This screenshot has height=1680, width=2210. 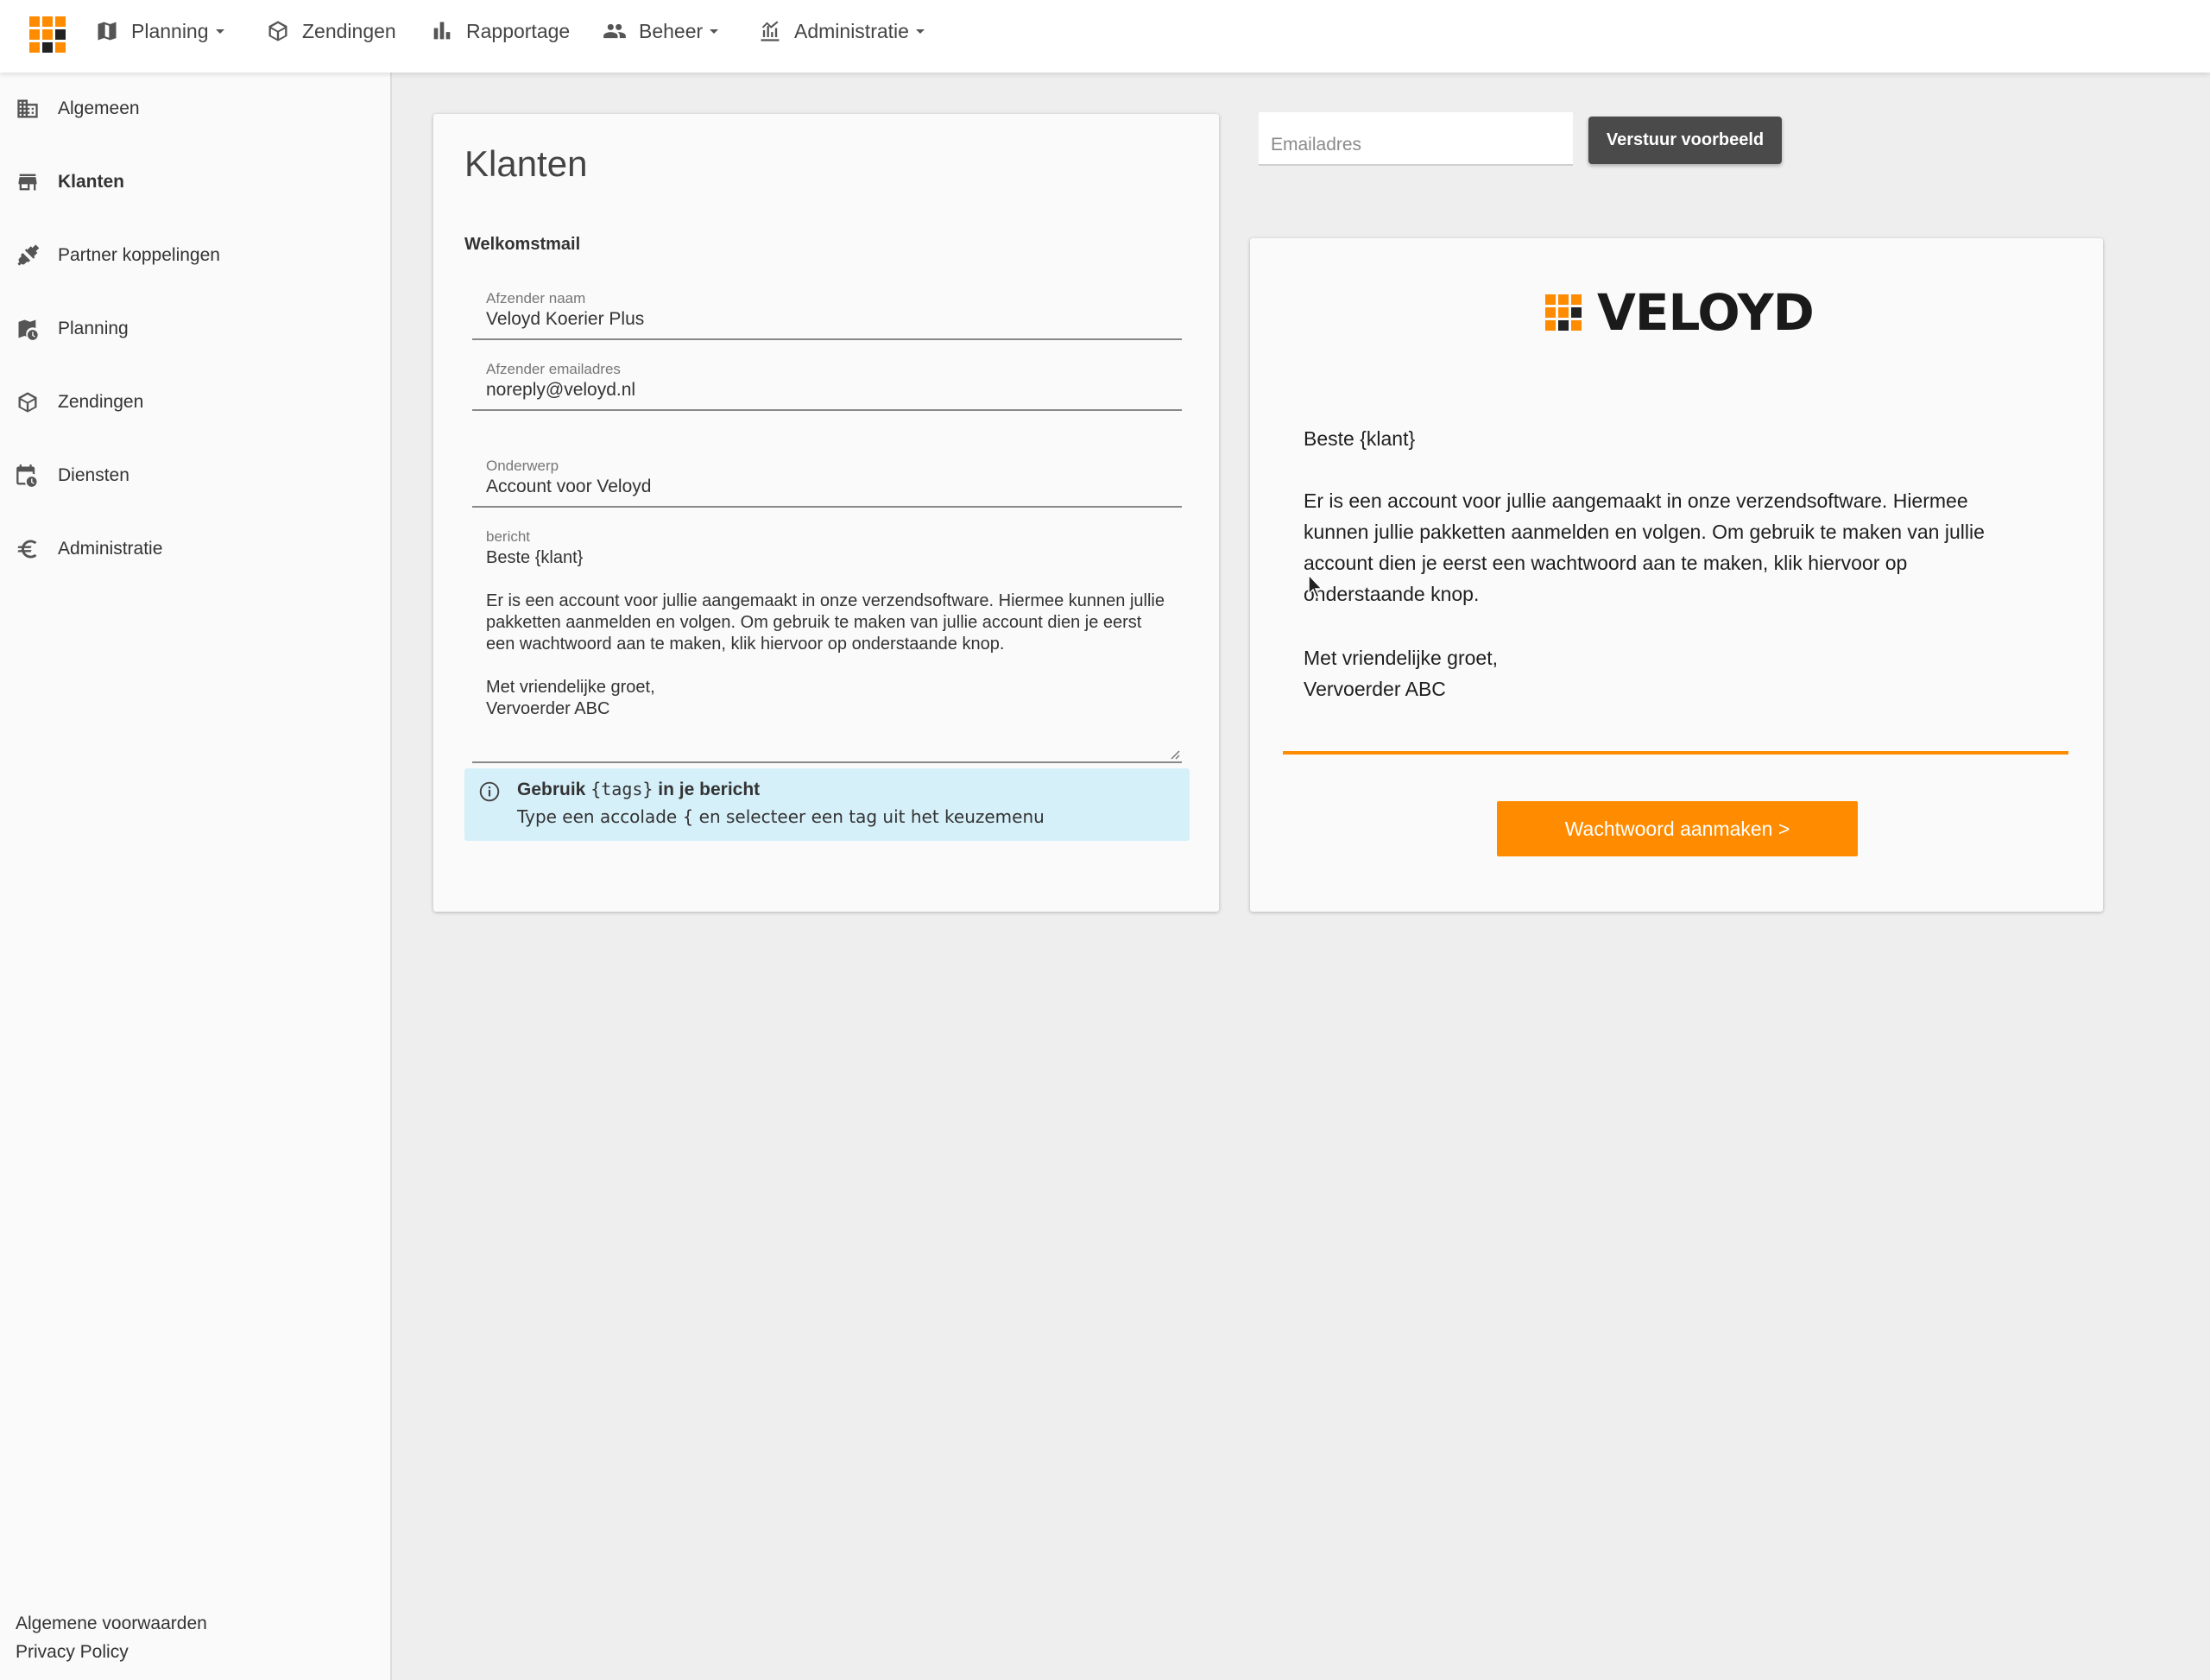 What do you see at coordinates (1676, 753) in the screenshot?
I see `divider` at bounding box center [1676, 753].